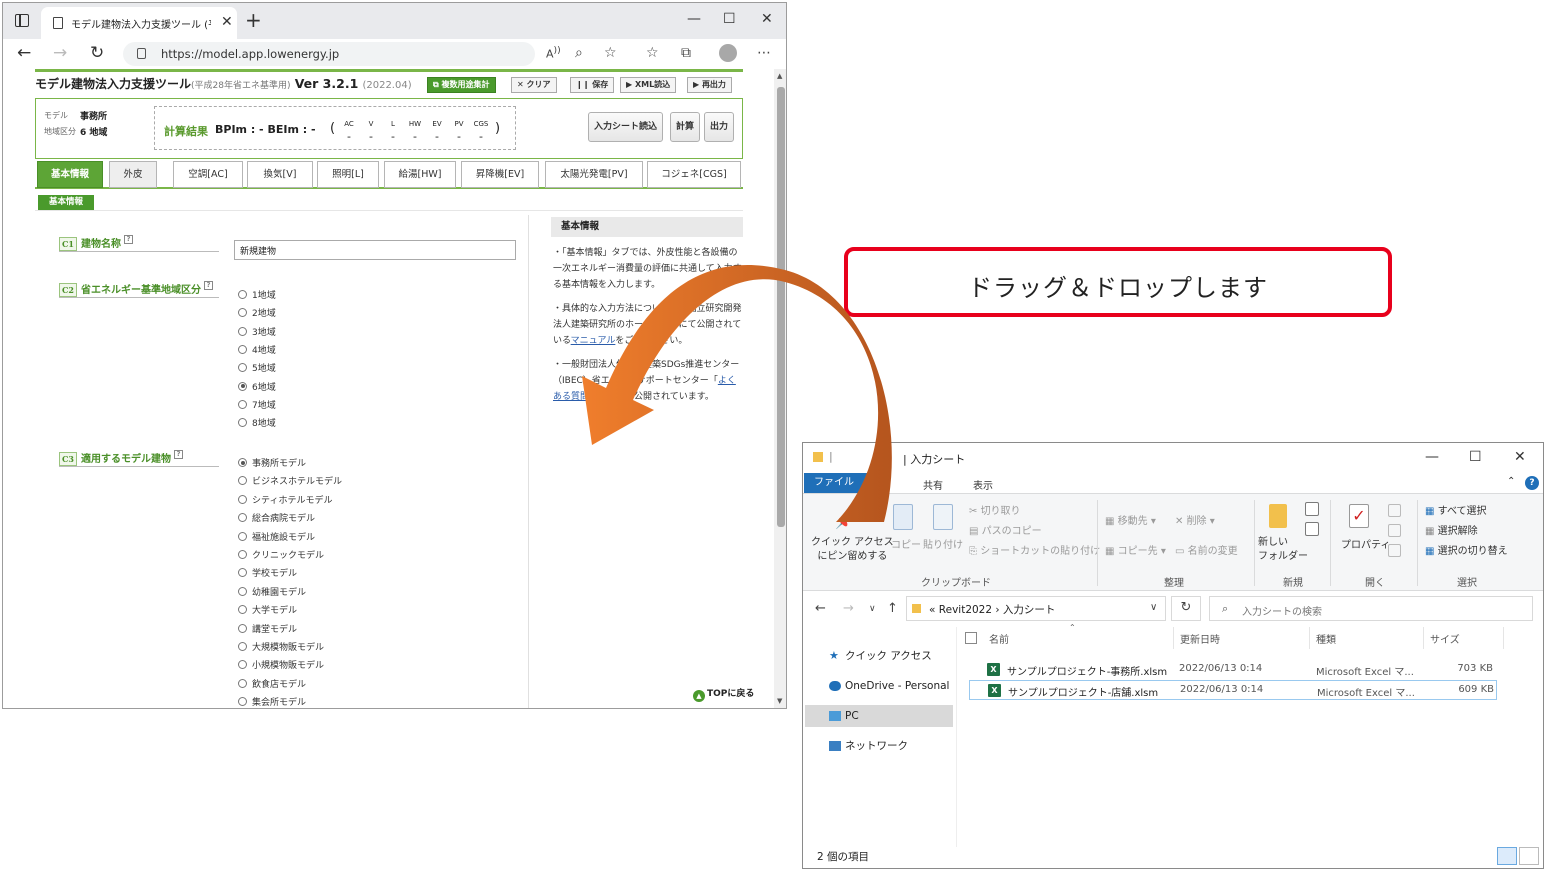 The height and width of the screenshot is (870, 1545). Describe the element at coordinates (971, 638) in the screenshot. I see `select-all-checkbox` at that location.